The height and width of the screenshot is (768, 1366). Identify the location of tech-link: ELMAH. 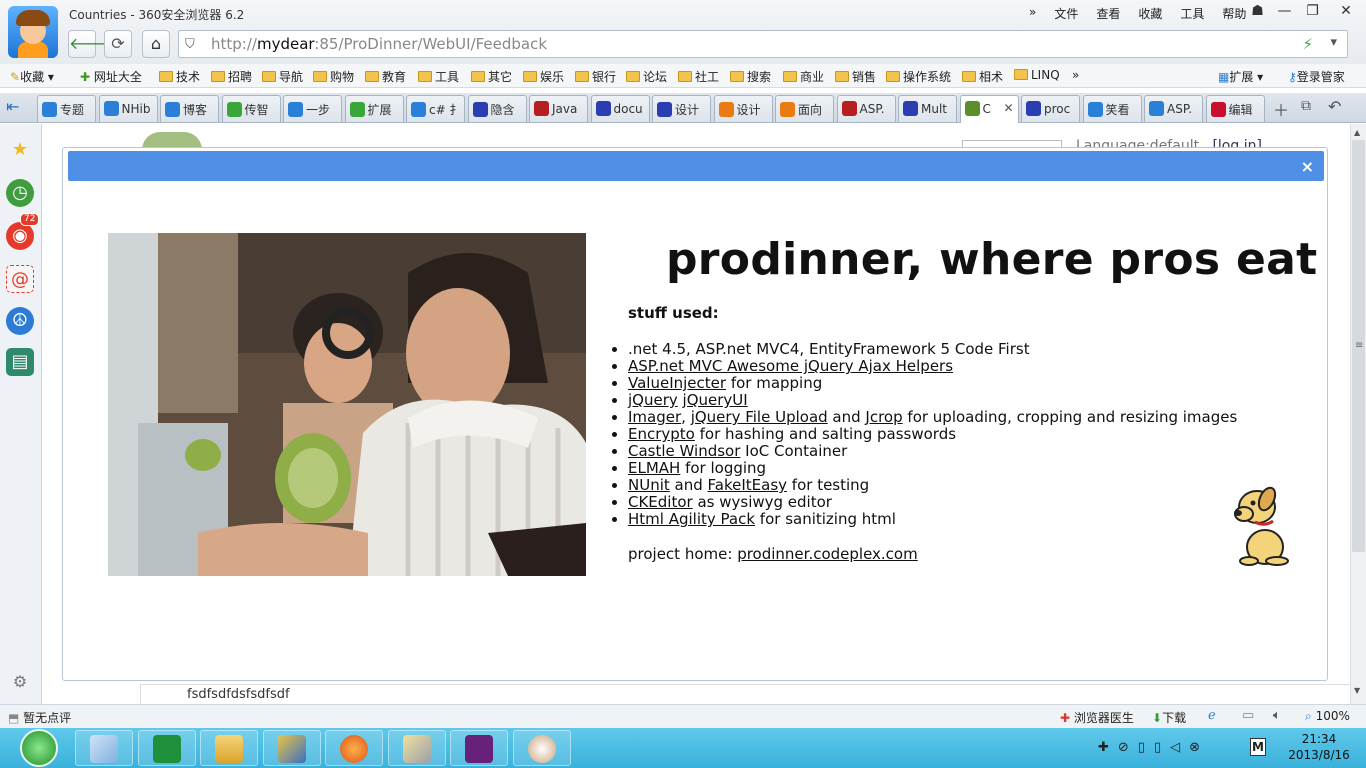
(654, 468).